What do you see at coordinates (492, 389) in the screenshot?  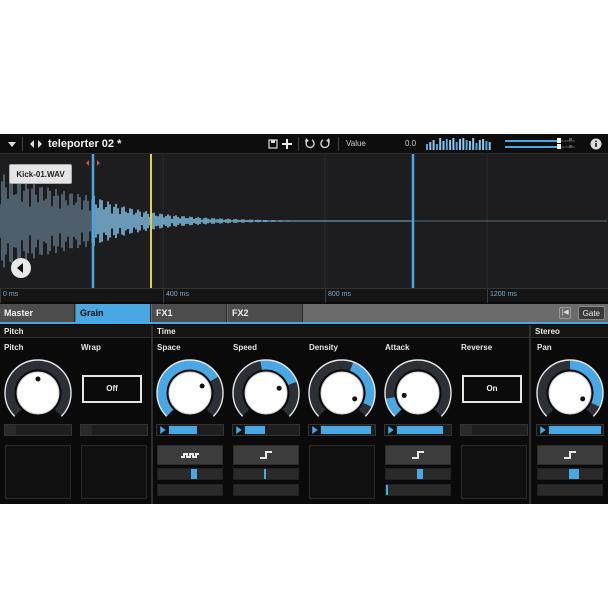 I see `reverse-toggle-button: On` at bounding box center [492, 389].